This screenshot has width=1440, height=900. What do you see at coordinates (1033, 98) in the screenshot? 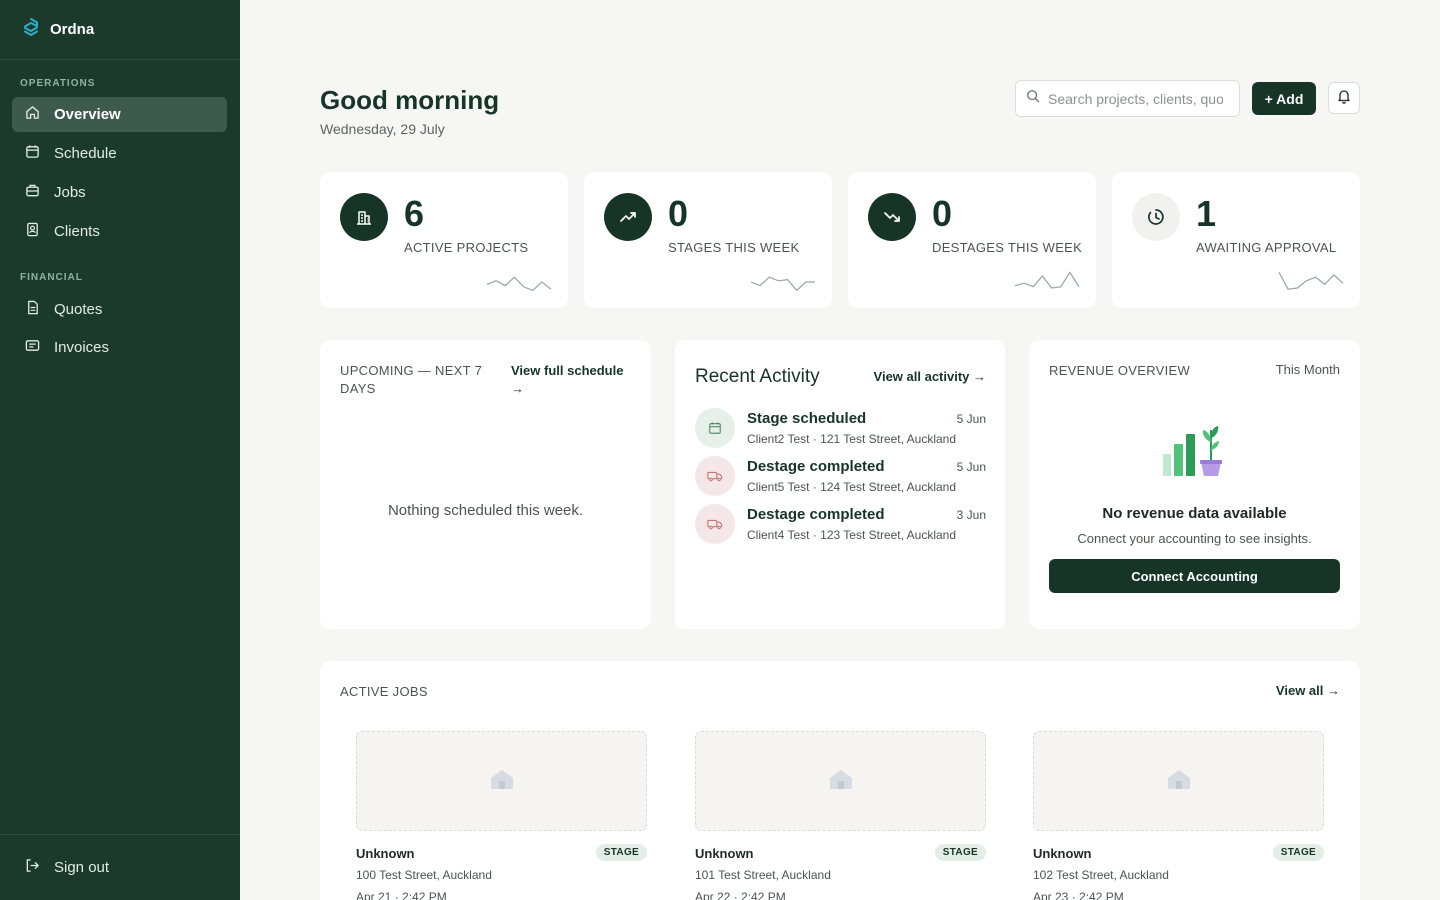
I see `search-icon` at bounding box center [1033, 98].